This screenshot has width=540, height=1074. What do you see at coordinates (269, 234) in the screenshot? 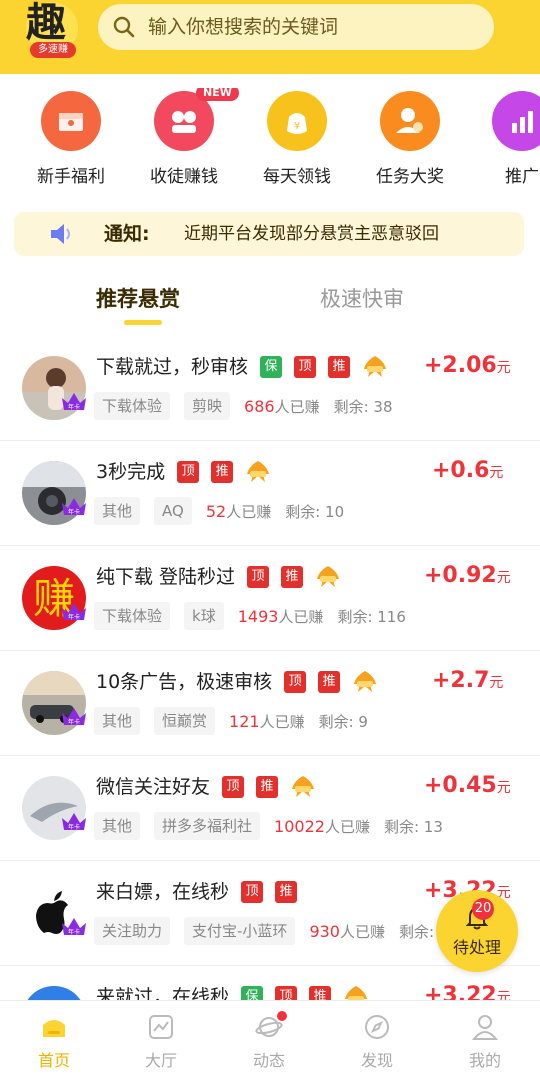
I see `notice-bar: 通知: 近期平台发现部分悬赏主恶意驳回` at bounding box center [269, 234].